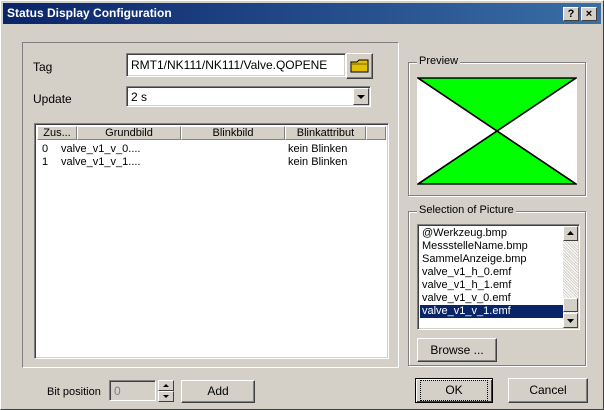 The width and height of the screenshot is (604, 410). What do you see at coordinates (466, 210) in the screenshot?
I see `picture-selection-title: Selection of Picture` at bounding box center [466, 210].